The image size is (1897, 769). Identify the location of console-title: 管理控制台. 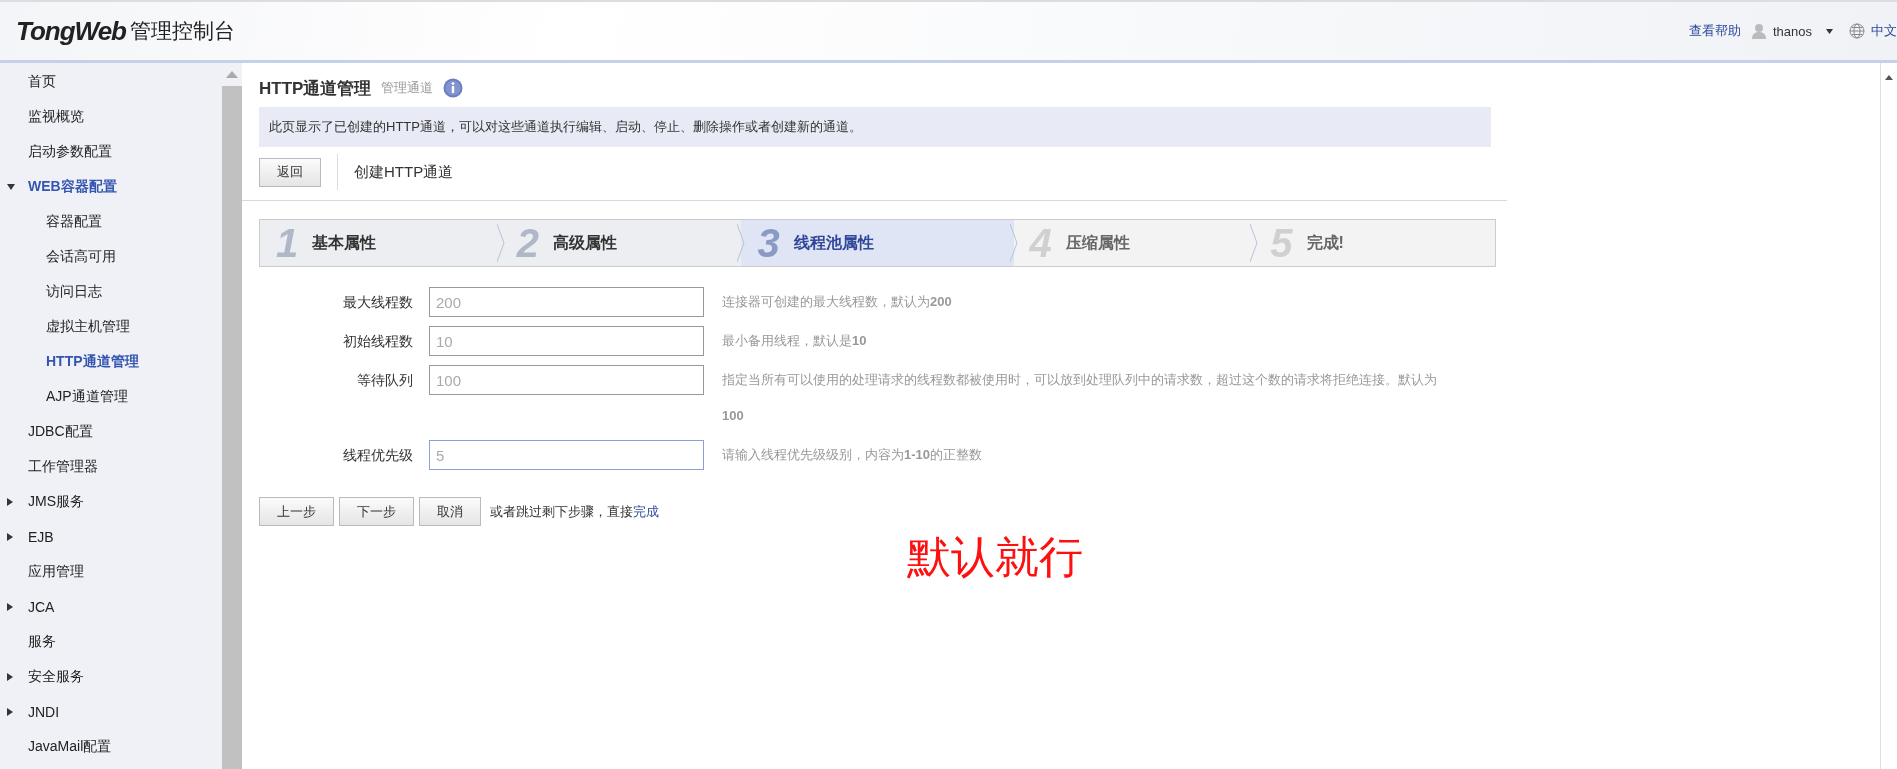
(182, 31).